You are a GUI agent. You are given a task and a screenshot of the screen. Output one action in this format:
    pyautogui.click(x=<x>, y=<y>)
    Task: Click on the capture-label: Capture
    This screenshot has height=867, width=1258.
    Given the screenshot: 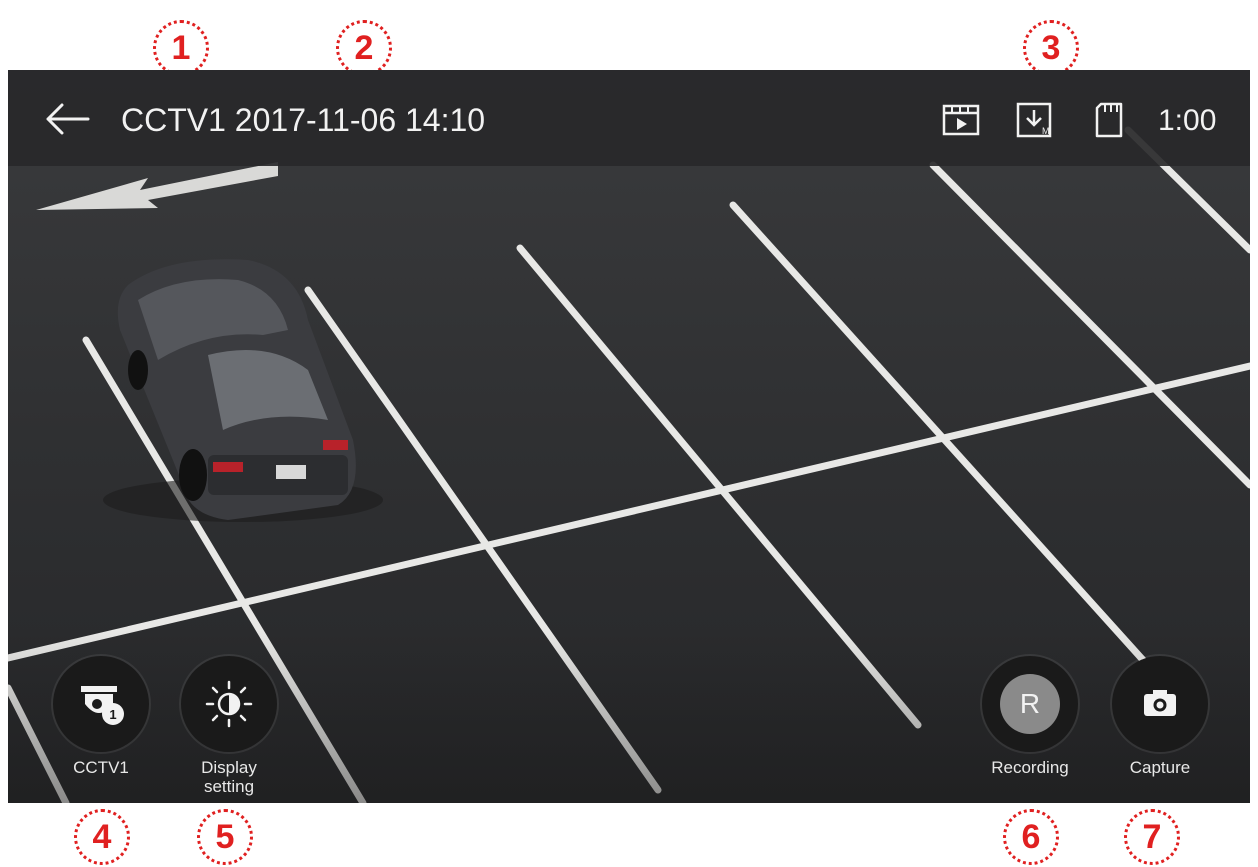 What is the action you would take?
    pyautogui.click(x=1160, y=767)
    